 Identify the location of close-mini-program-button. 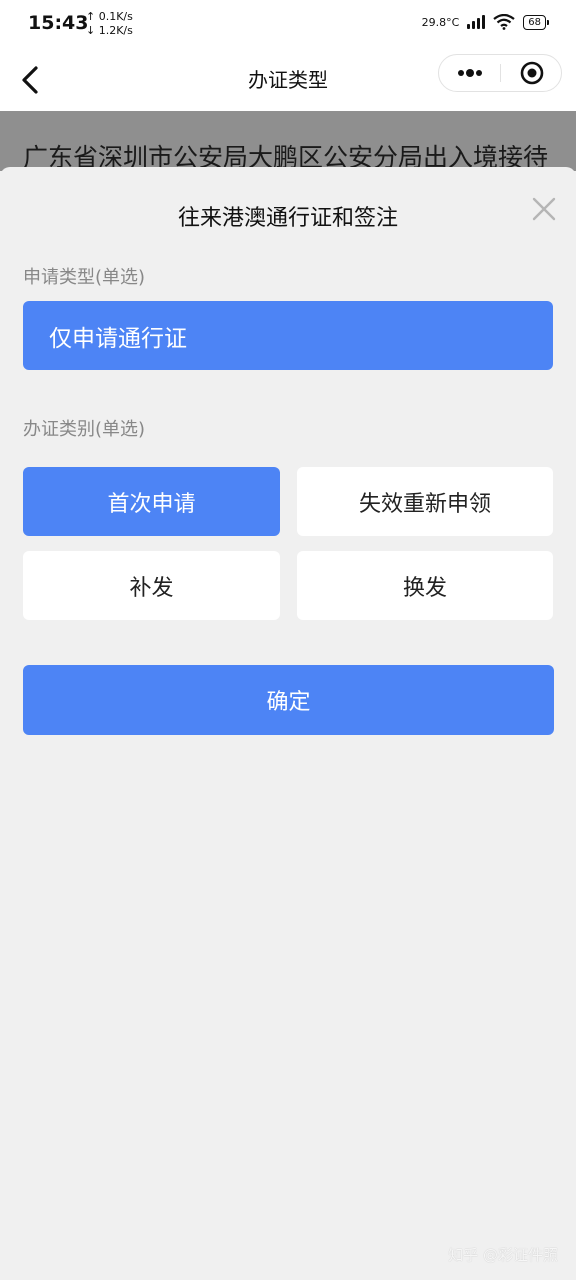
(531, 73).